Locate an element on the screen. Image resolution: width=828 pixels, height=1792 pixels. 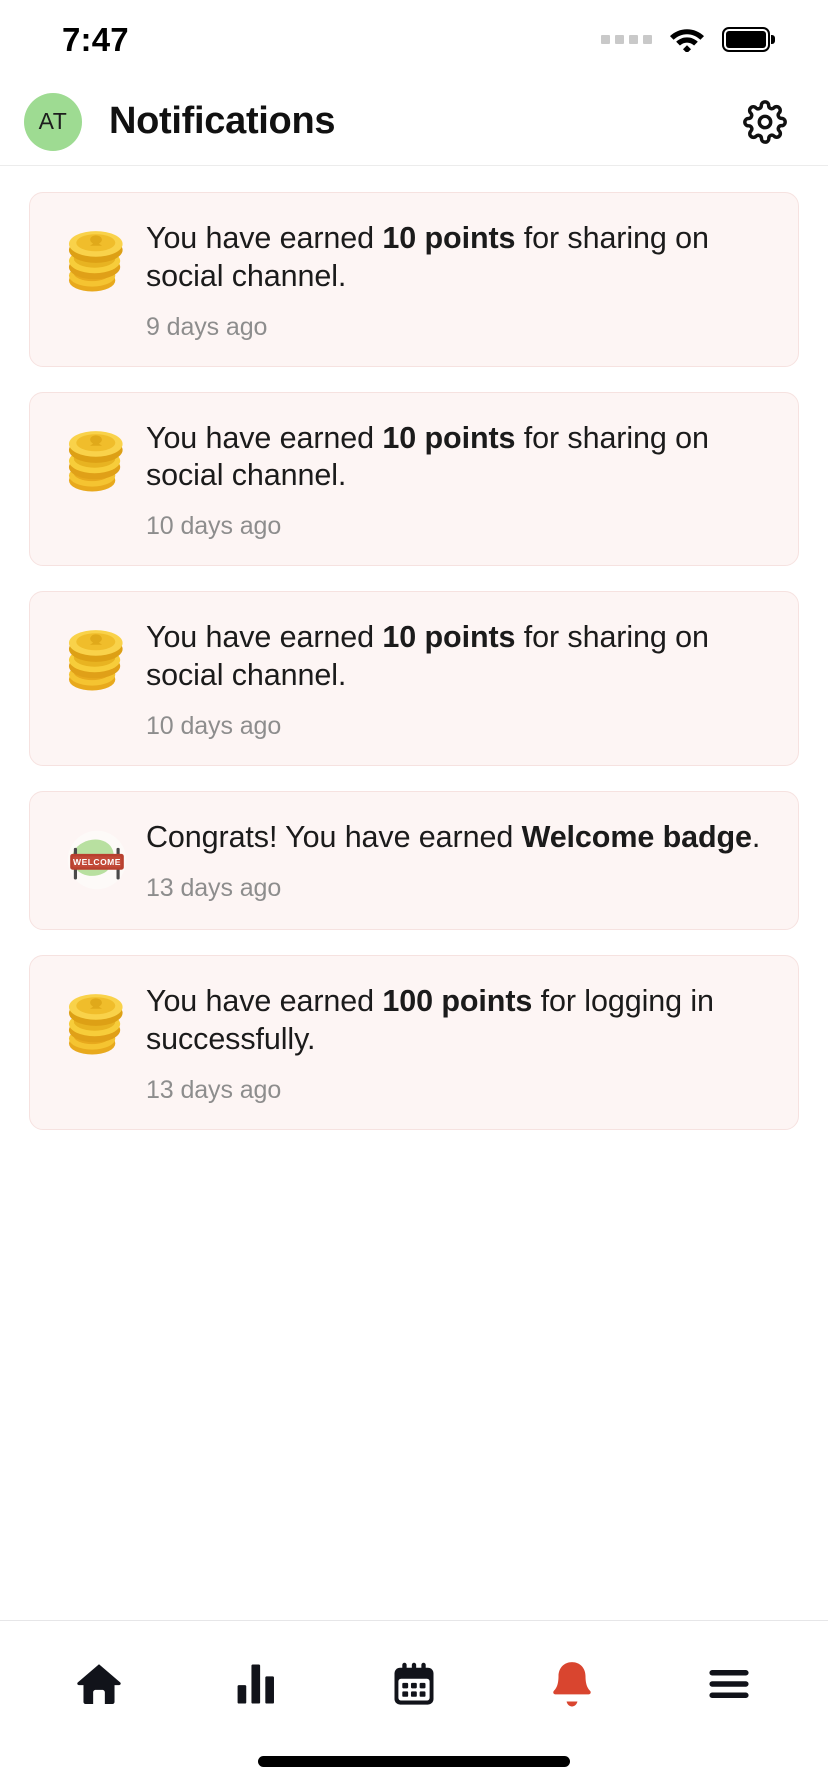
gear-icon is located at coordinates (765, 121).